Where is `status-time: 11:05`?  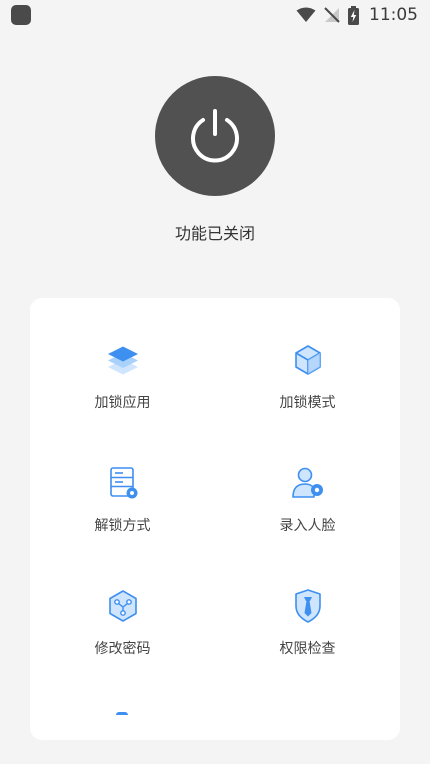 status-time: 11:05 is located at coordinates (393, 15).